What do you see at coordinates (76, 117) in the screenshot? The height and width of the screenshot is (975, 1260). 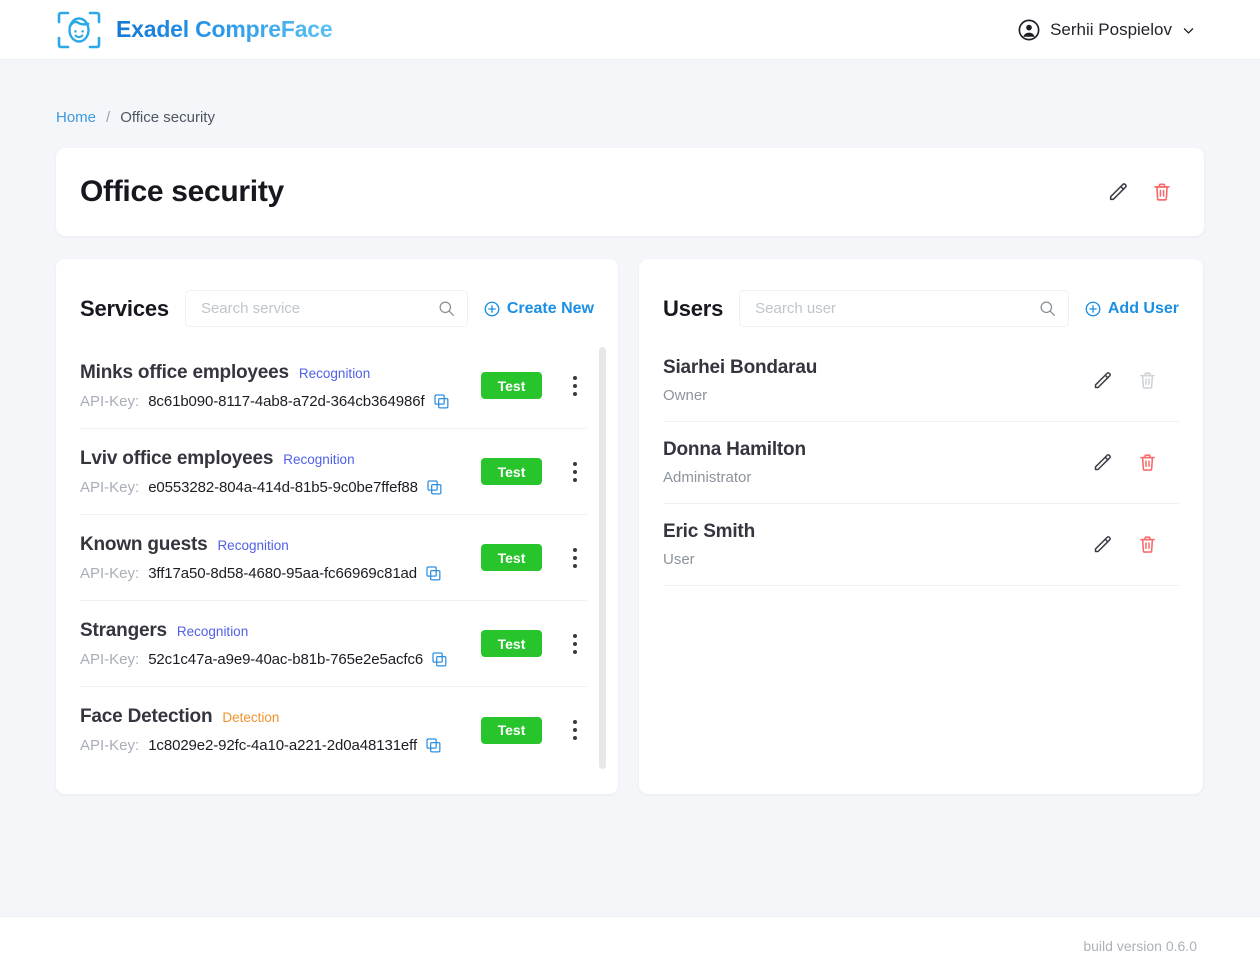 I see `breadcrumb-home-link: Home` at bounding box center [76, 117].